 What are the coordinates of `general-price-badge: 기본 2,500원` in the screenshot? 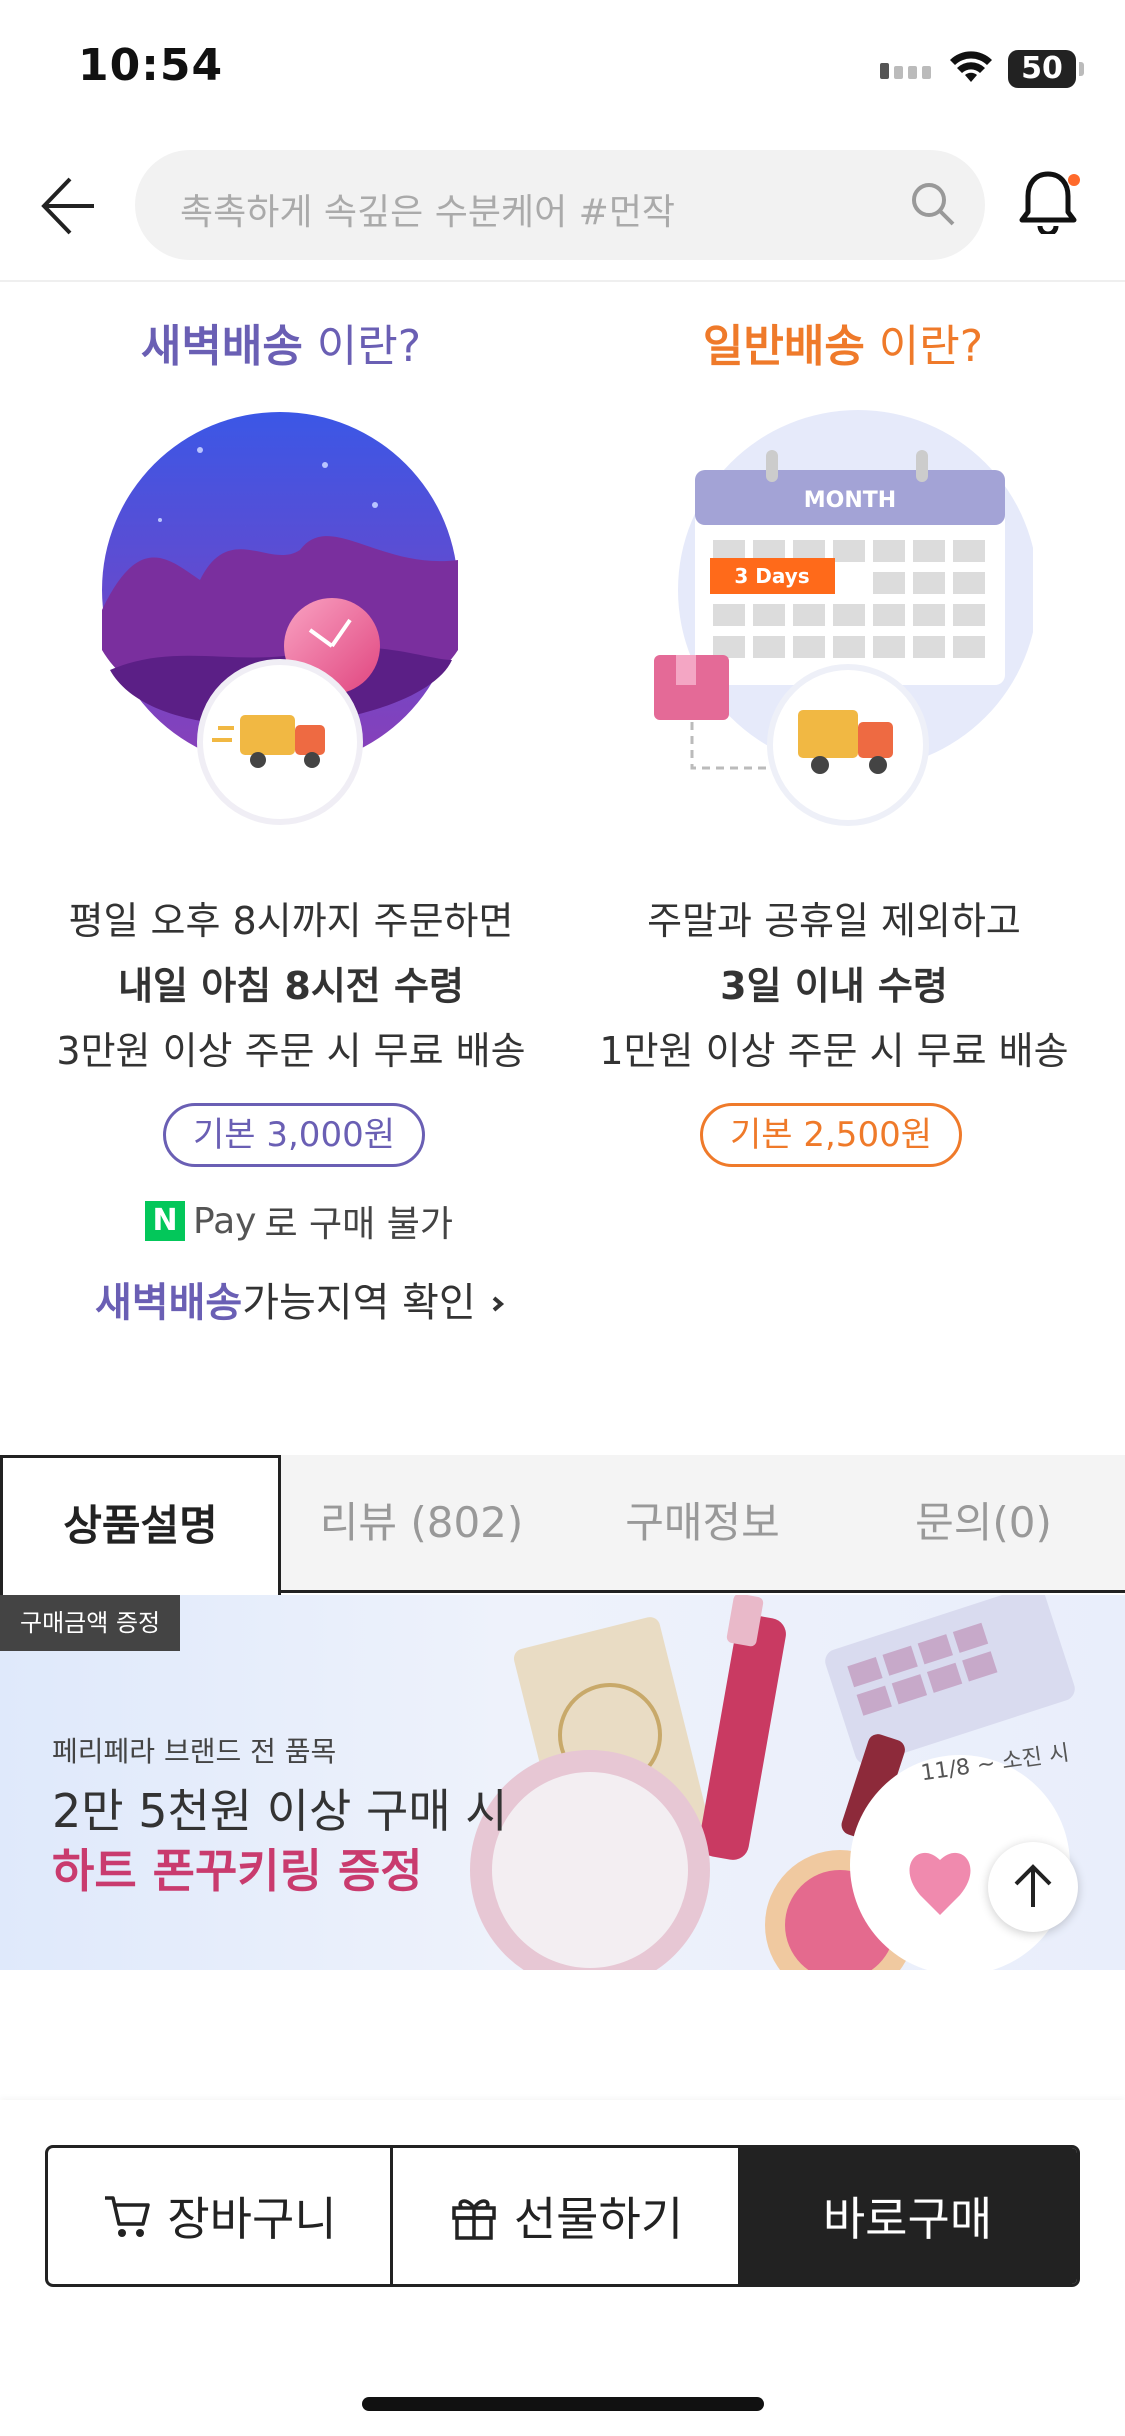 It's located at (831, 1135).